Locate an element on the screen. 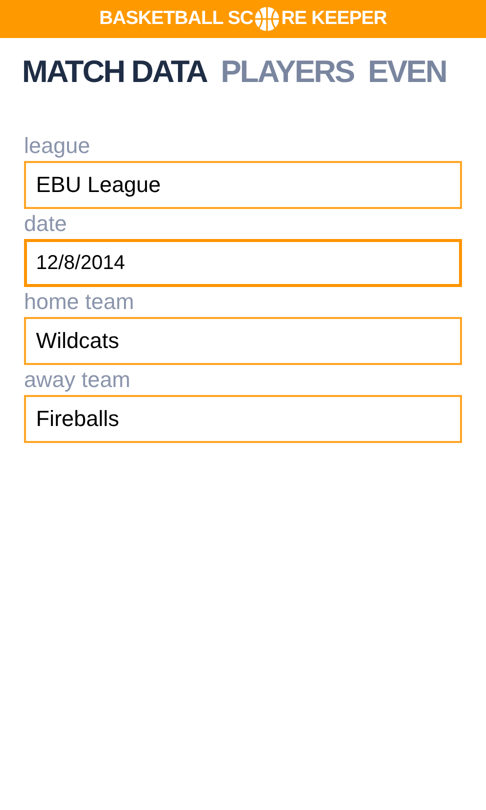 The height and width of the screenshot is (810, 486). field-label: away team is located at coordinates (78, 380).